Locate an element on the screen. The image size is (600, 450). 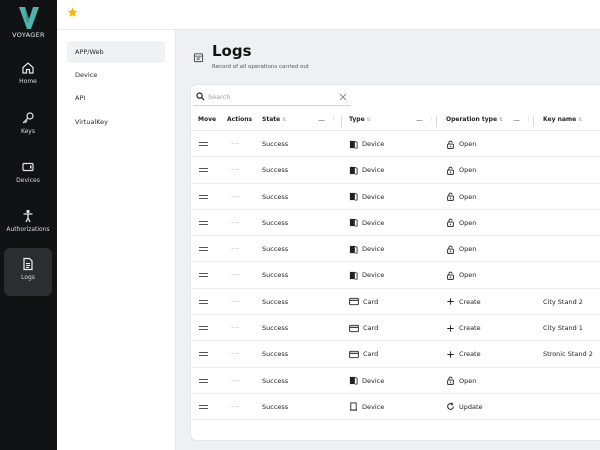
column-header-move: Move is located at coordinates (207, 119).